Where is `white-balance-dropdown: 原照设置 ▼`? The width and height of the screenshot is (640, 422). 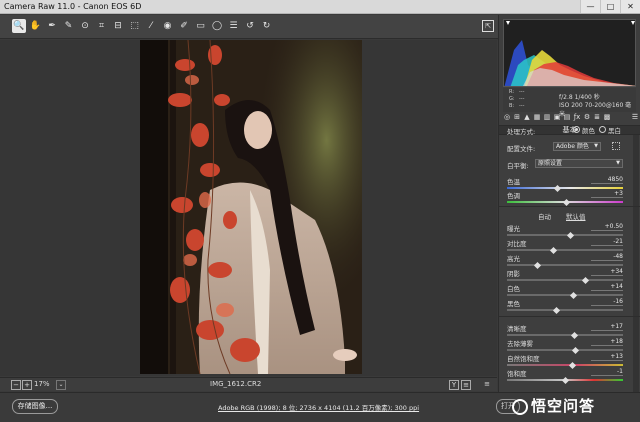 white-balance-dropdown: 原照设置 ▼ is located at coordinates (579, 163).